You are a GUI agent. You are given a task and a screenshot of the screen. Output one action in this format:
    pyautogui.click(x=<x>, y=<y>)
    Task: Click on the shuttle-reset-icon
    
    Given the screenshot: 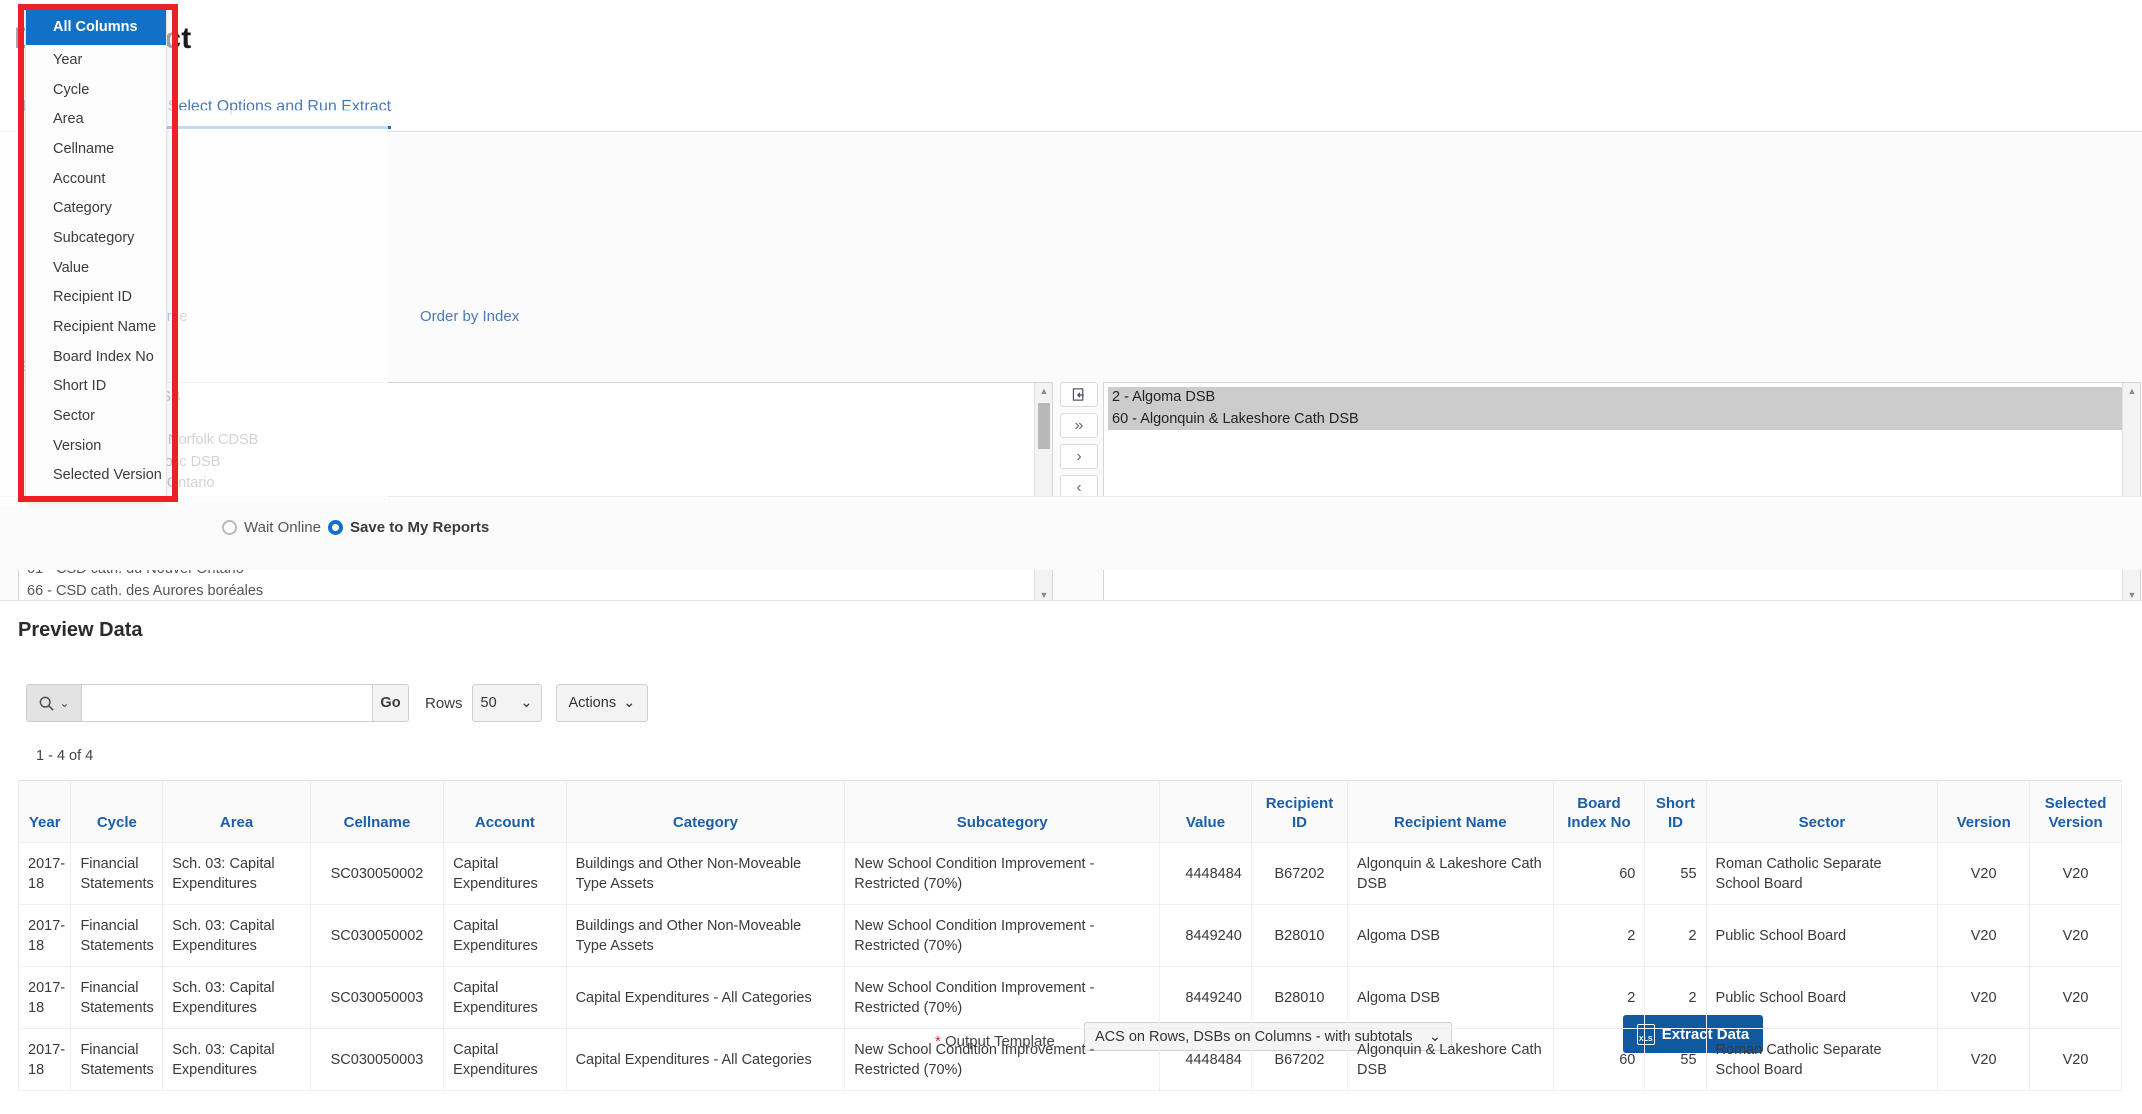 What is the action you would take?
    pyautogui.click(x=1079, y=394)
    